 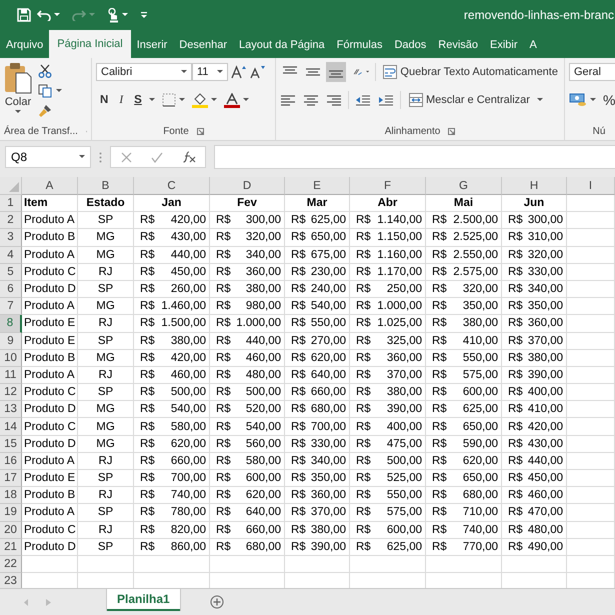 What do you see at coordinates (106, 186) in the screenshot?
I see `column-header: B` at bounding box center [106, 186].